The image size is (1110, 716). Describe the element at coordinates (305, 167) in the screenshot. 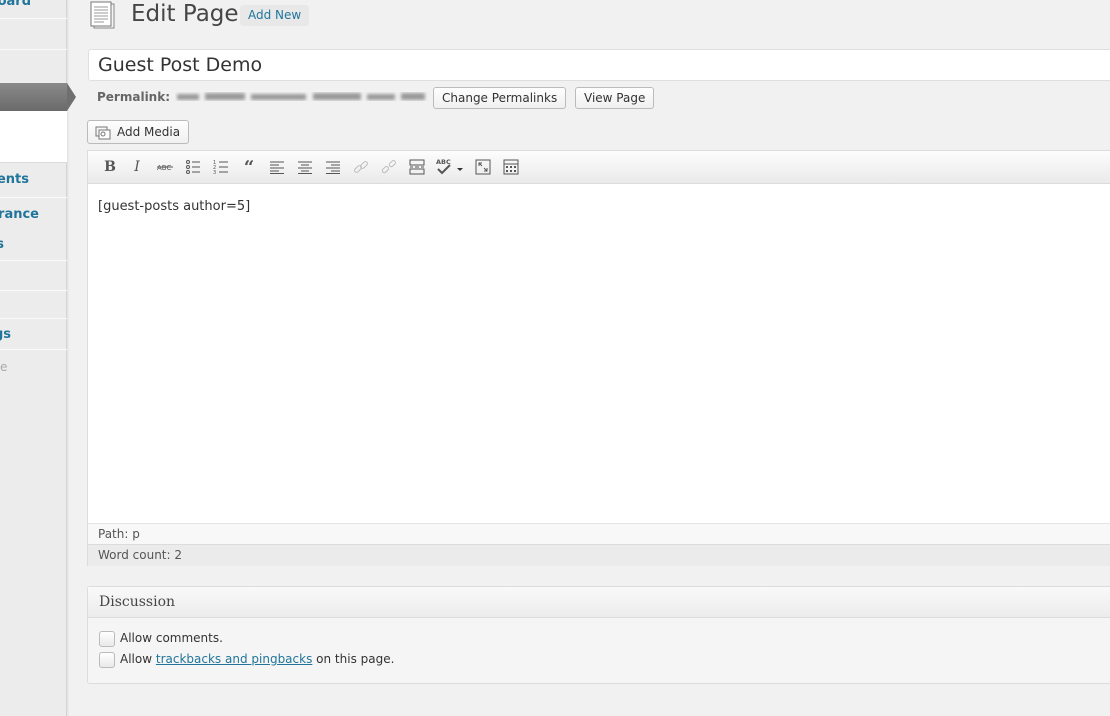

I see `align-center-icon` at that location.